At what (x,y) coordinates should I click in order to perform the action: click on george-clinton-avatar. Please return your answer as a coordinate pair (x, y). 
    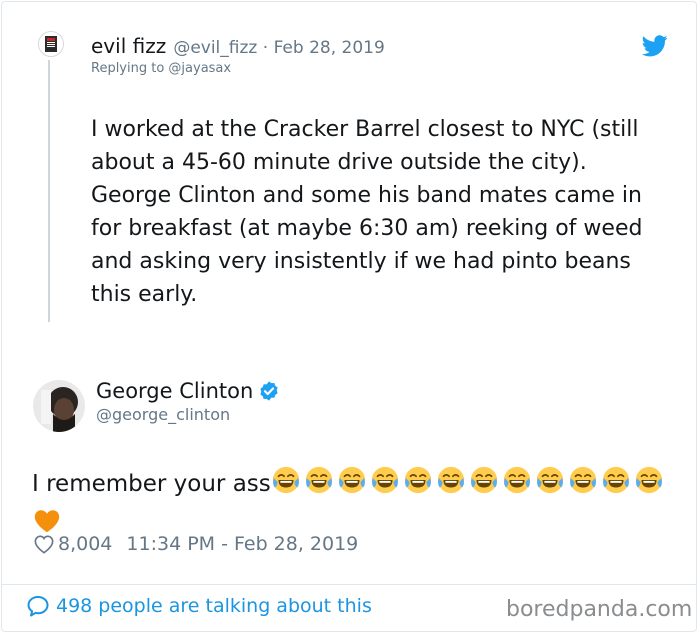
    Looking at the image, I should click on (59, 406).